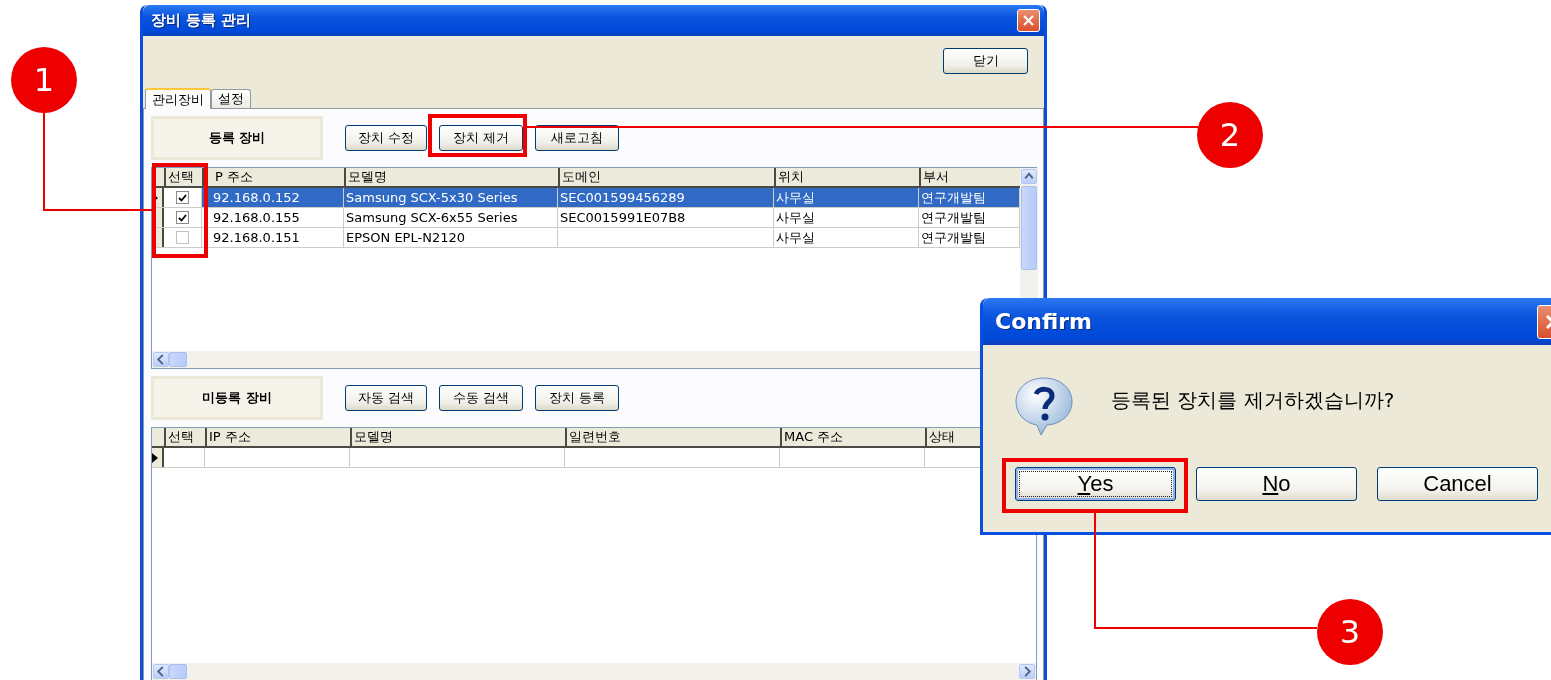 The width and height of the screenshot is (1551, 680). What do you see at coordinates (666, 197) in the screenshot?
I see `table-cell: SEC001599456289` at bounding box center [666, 197].